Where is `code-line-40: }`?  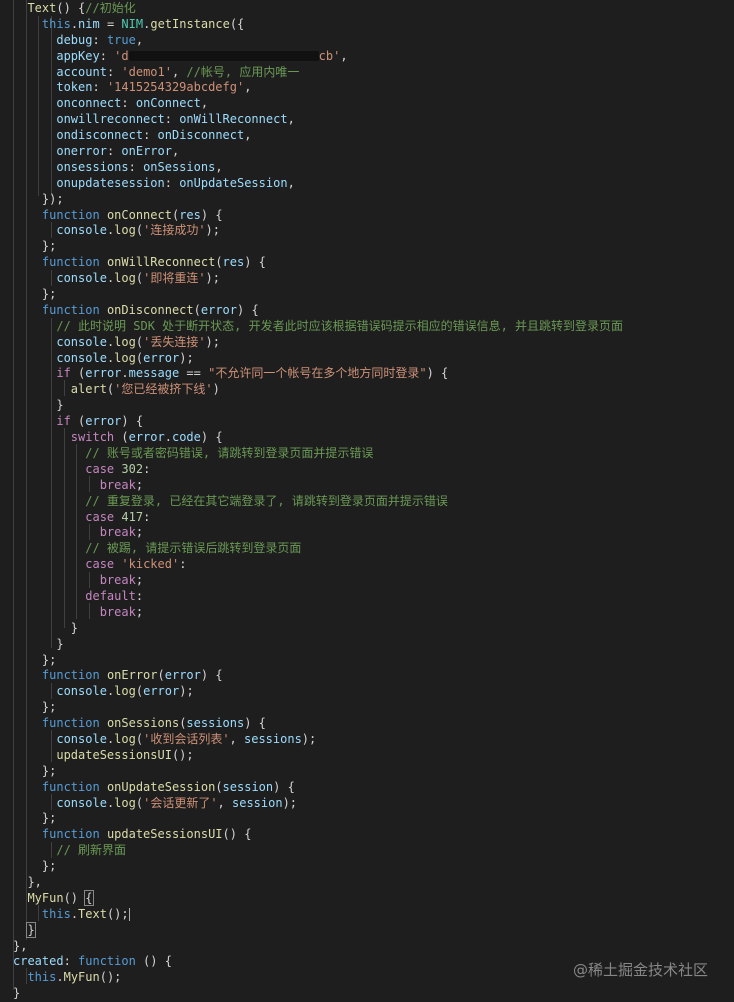 code-line-40: } is located at coordinates (74, 627).